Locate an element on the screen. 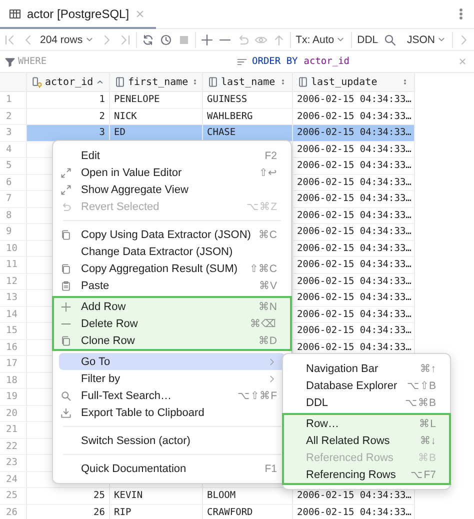  row-number: 9 is located at coordinates (9, 232).